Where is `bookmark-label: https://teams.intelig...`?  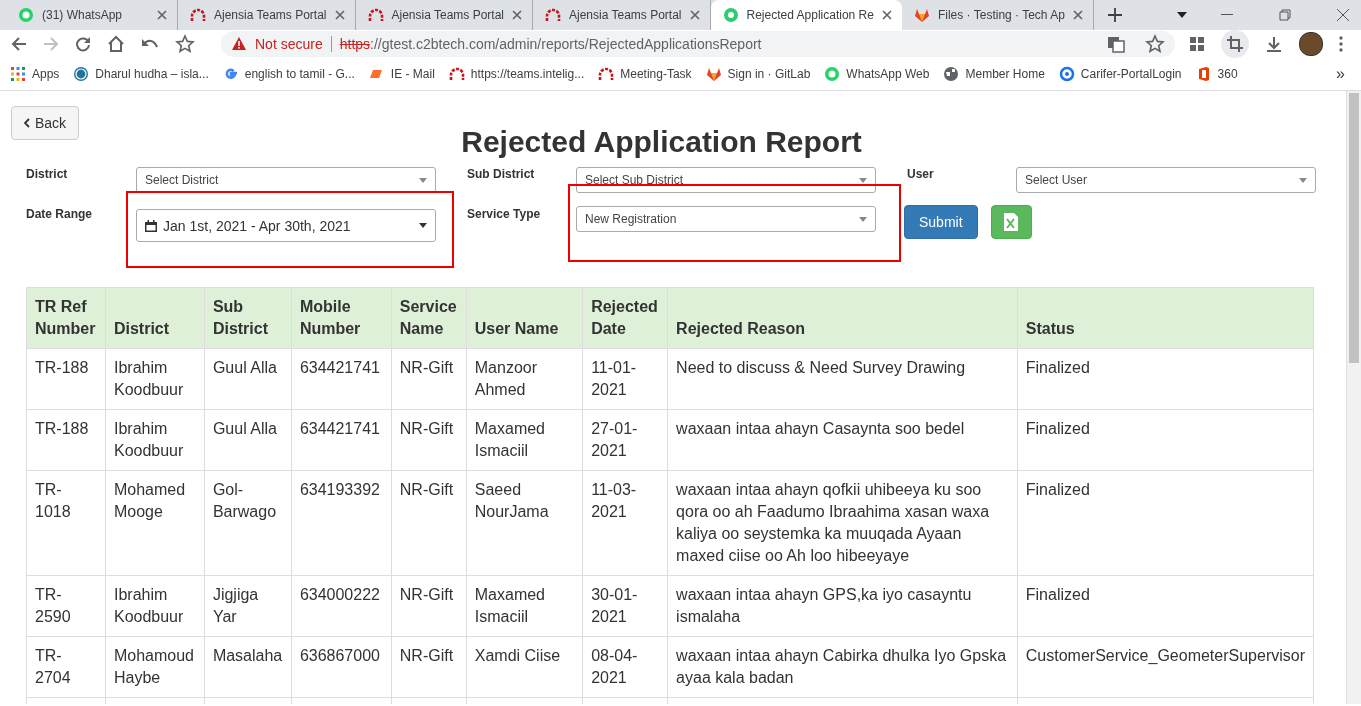
bookmark-label: https://teams.intelig... is located at coordinates (527, 74).